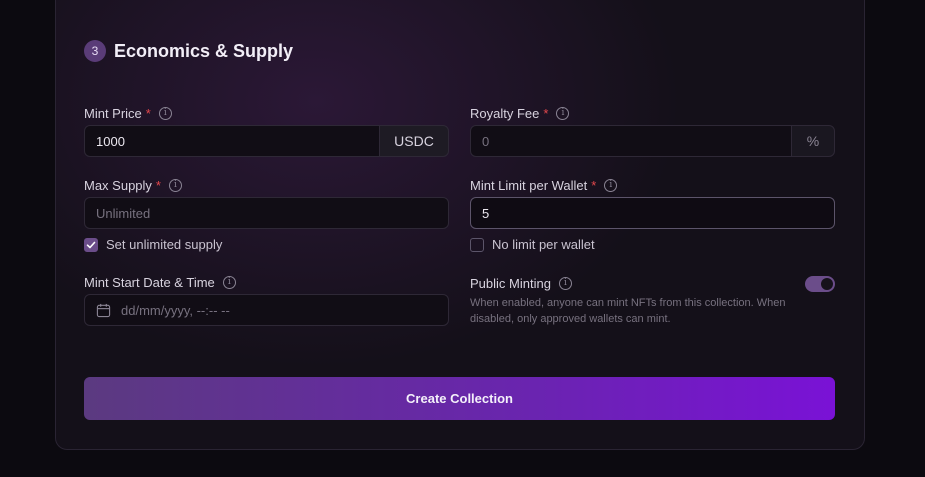  I want to click on mint-start-label-text: Mint Start Date & Time, so click(149, 282).